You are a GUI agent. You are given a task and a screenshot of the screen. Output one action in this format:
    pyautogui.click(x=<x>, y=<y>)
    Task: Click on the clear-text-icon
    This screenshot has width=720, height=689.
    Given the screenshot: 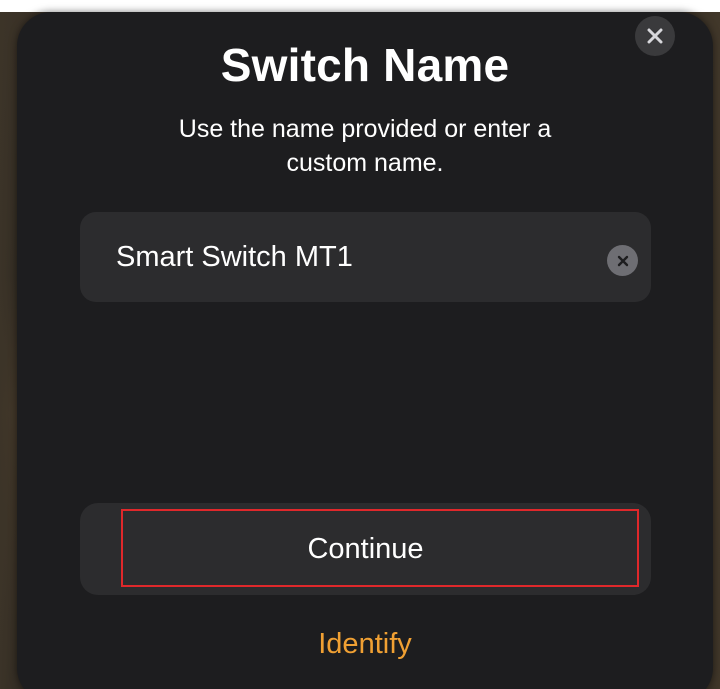 What is the action you would take?
    pyautogui.click(x=622, y=260)
    